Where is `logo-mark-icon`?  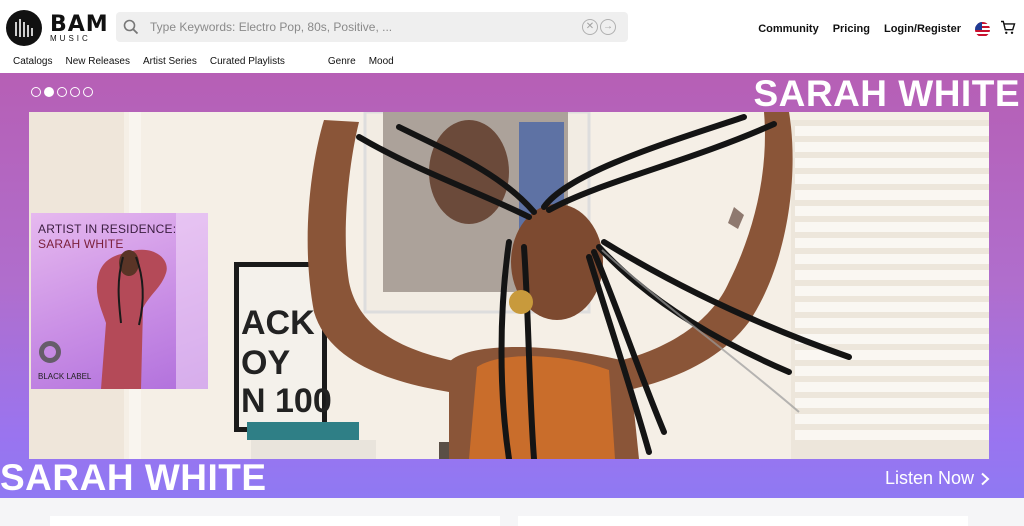 logo-mark-icon is located at coordinates (24, 28).